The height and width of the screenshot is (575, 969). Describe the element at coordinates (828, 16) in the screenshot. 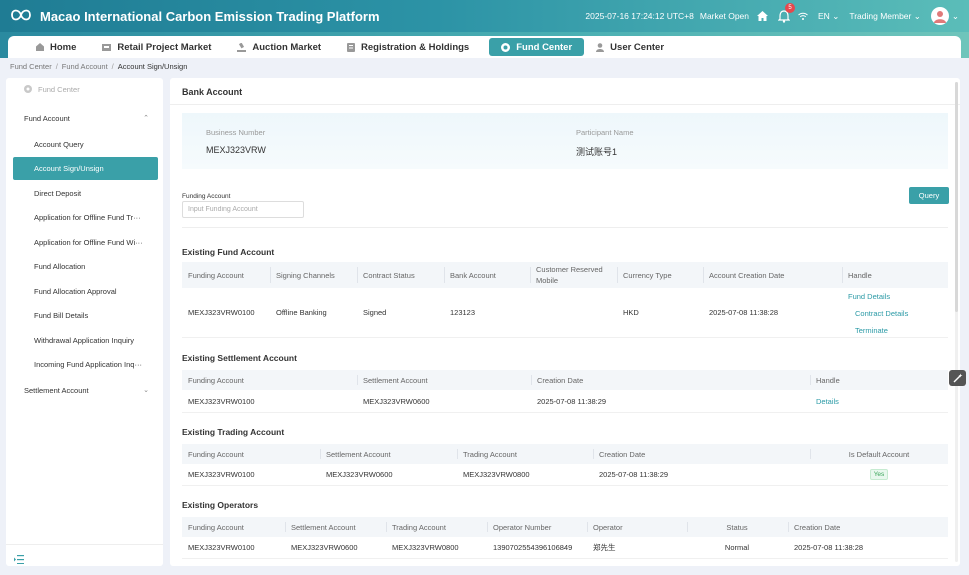

I see `language-select: EN ⌄` at that location.